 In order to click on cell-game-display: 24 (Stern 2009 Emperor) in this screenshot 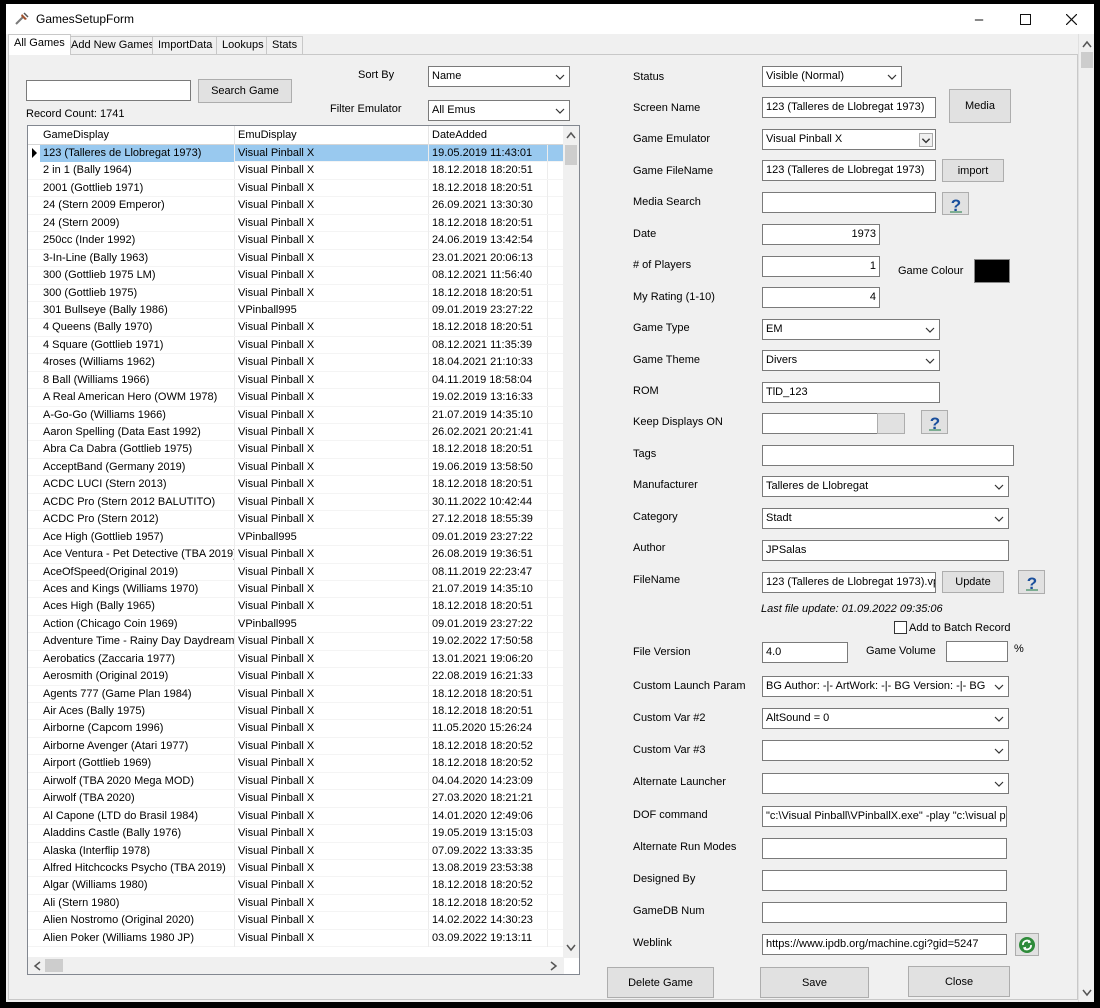, I will do `click(137, 206)`.